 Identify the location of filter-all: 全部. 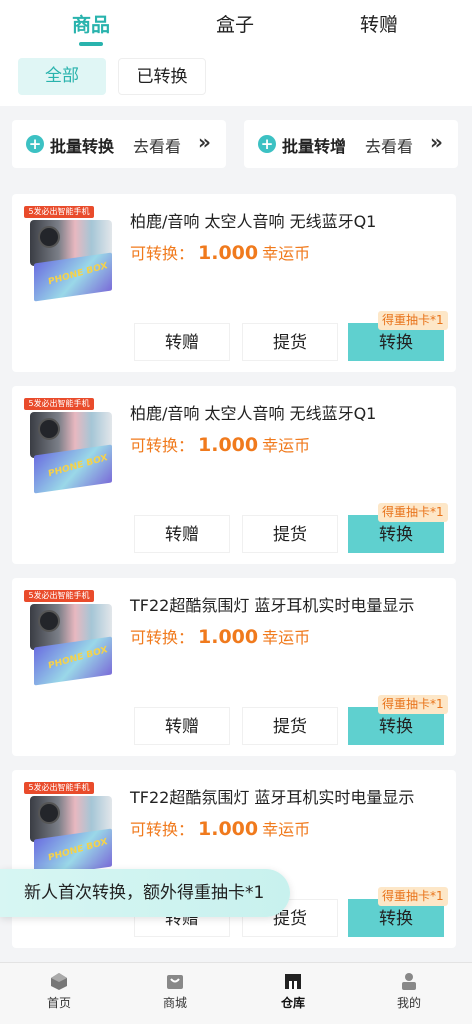
(62, 76).